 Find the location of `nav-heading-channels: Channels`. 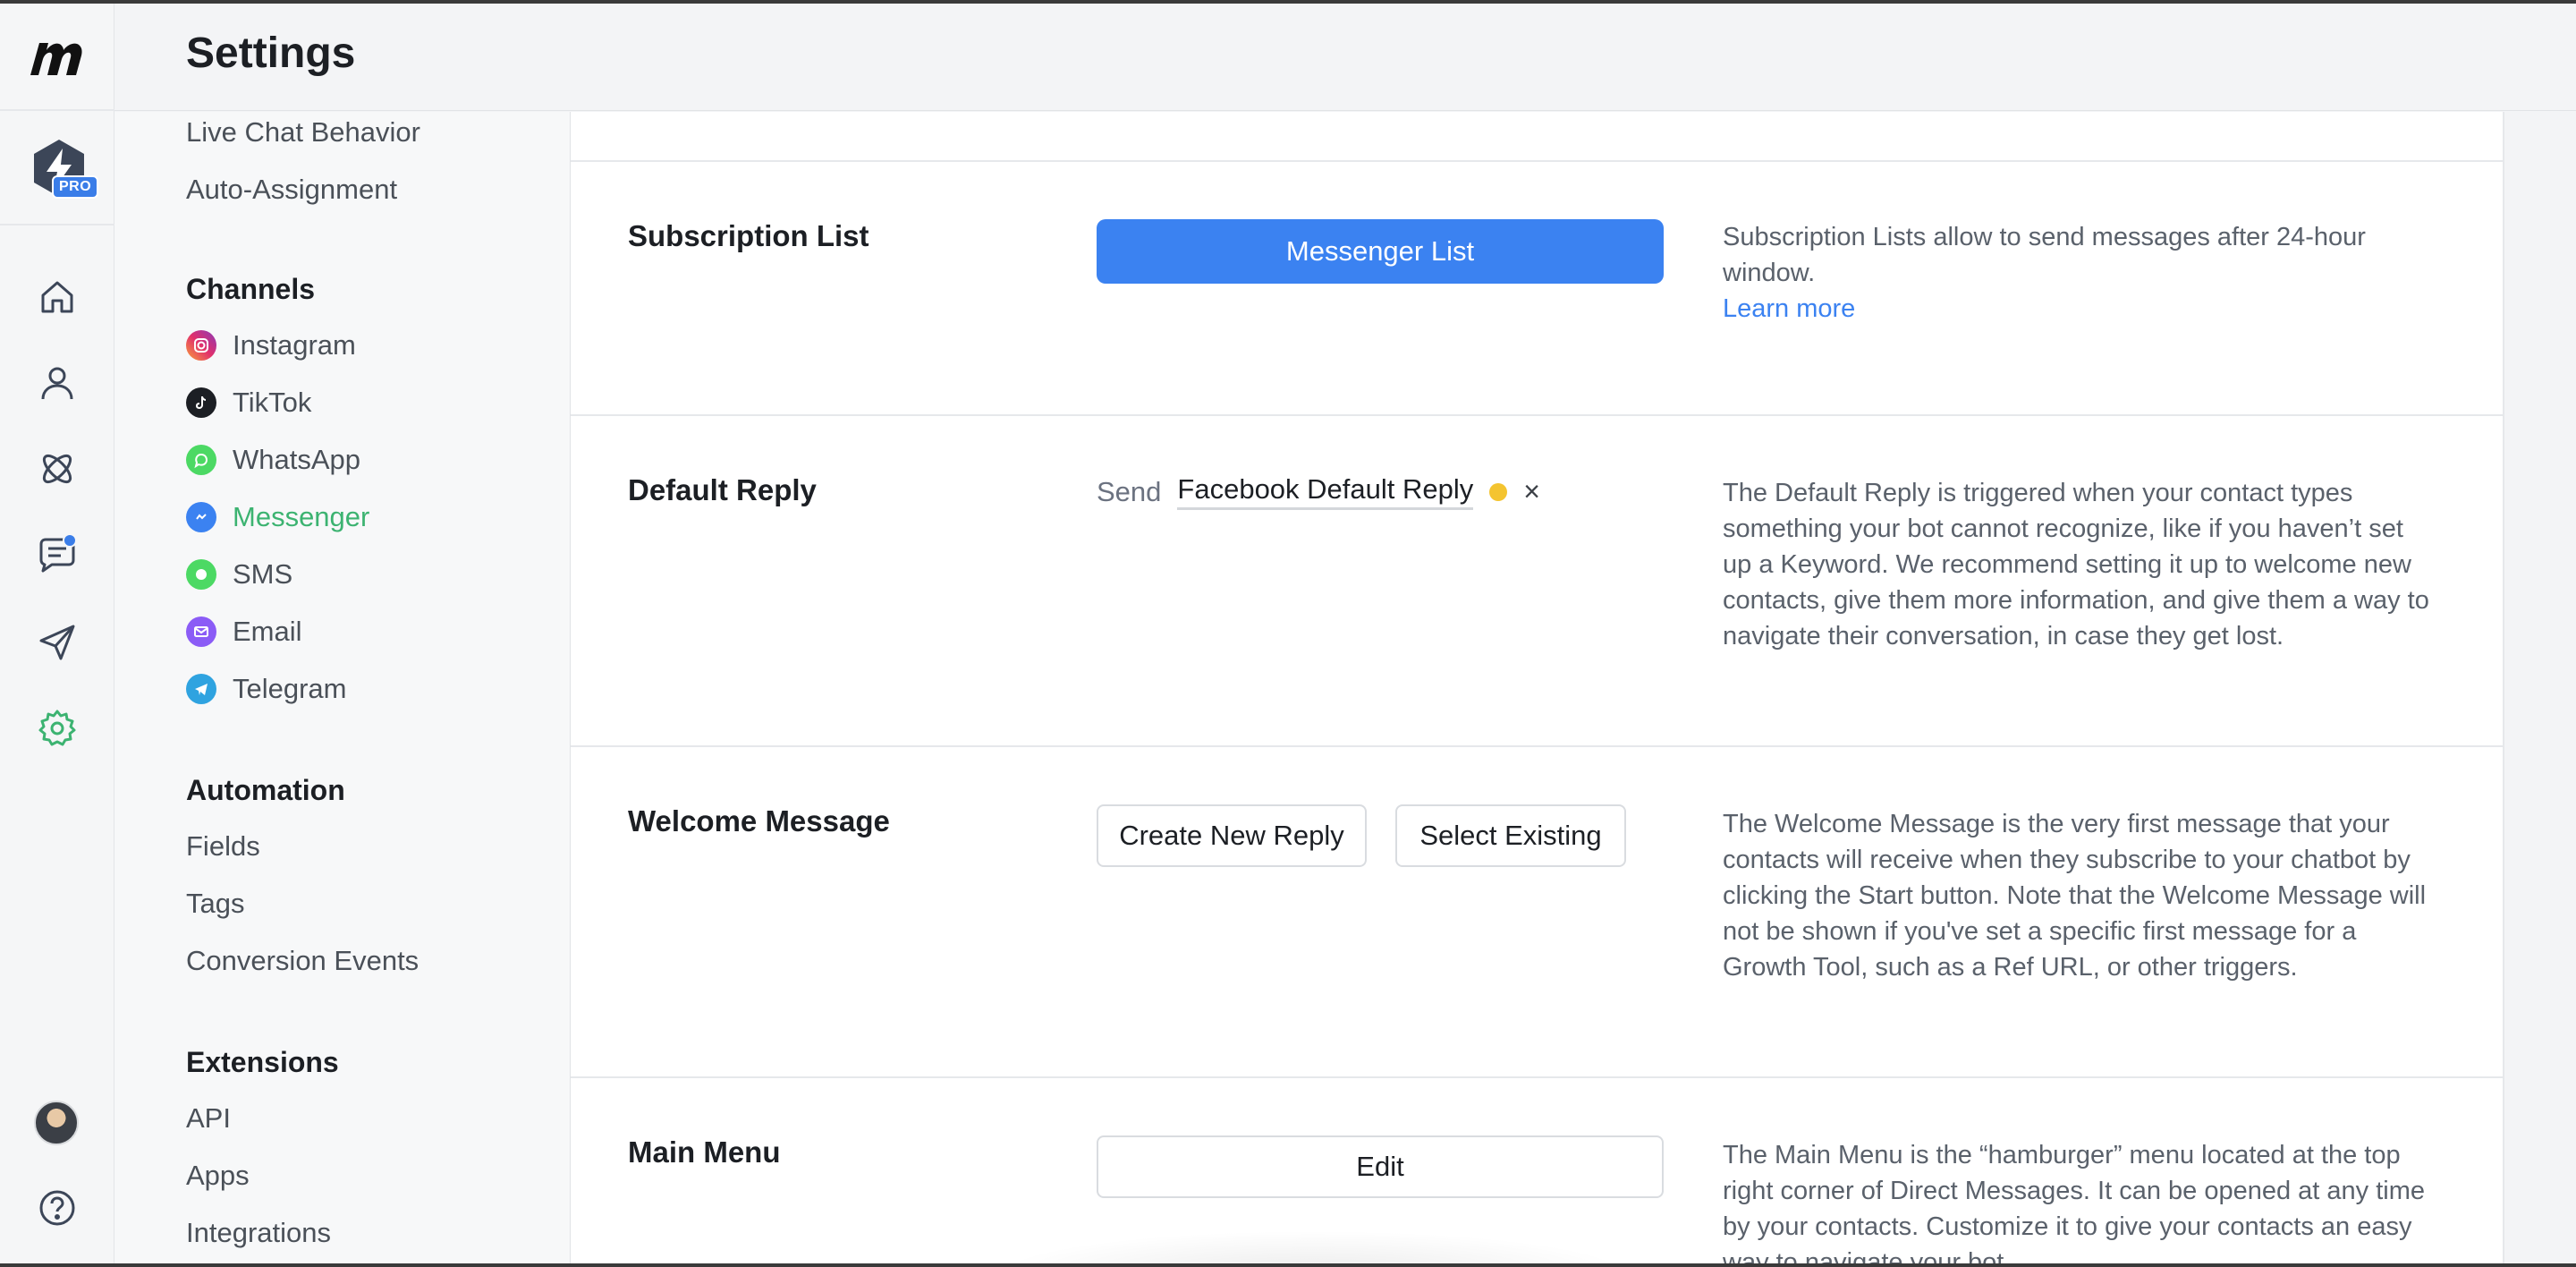

nav-heading-channels: Channels is located at coordinates (251, 289).